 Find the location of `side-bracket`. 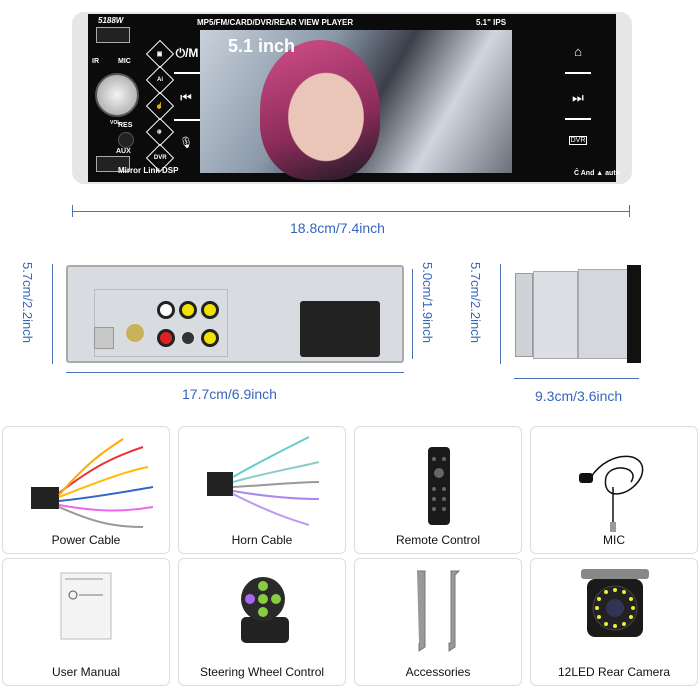

side-bracket is located at coordinates (524, 315).